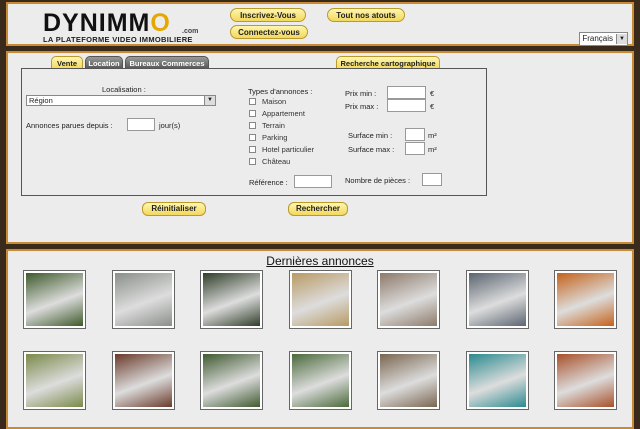  Describe the element at coordinates (124, 89) in the screenshot. I see `localisation-label: Localisation :` at that location.